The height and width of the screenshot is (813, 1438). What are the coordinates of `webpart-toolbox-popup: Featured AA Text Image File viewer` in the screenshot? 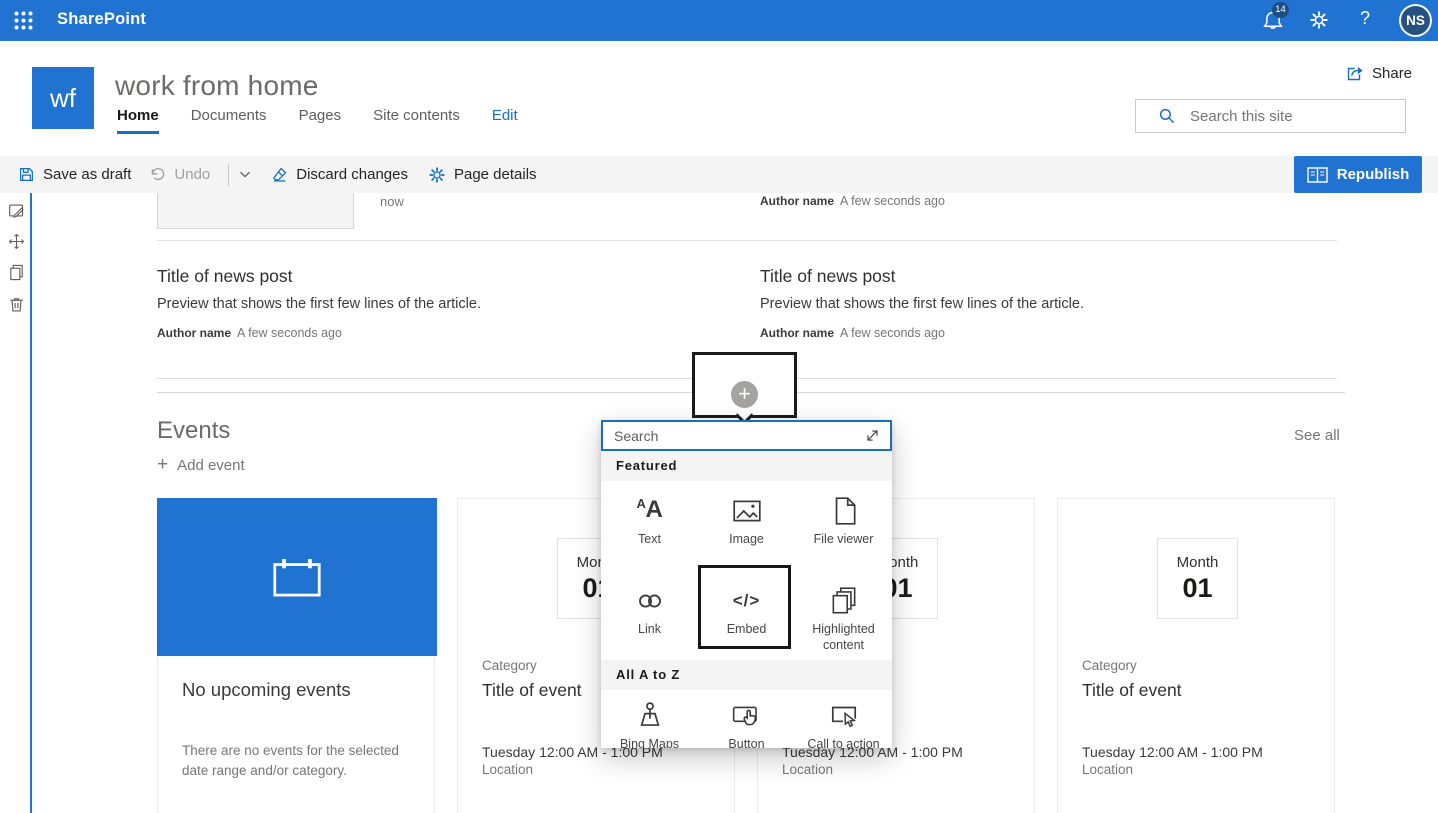 It's located at (746, 584).